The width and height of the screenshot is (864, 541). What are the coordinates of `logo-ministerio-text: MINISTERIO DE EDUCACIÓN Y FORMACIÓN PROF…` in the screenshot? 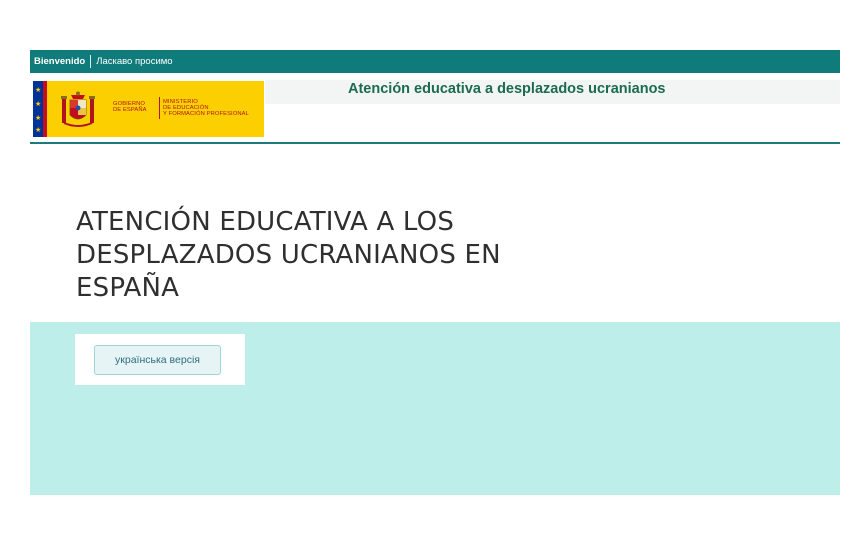 It's located at (206, 108).